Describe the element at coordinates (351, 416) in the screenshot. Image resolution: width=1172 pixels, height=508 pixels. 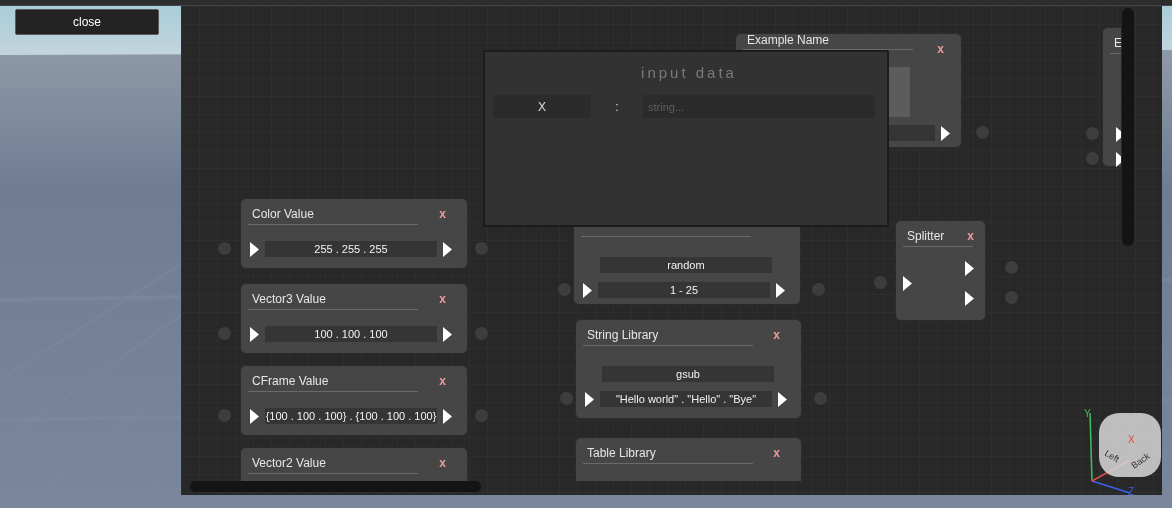
I see `value-field: {100 . 100 . 100} . {100 . 100 . 100}` at that location.